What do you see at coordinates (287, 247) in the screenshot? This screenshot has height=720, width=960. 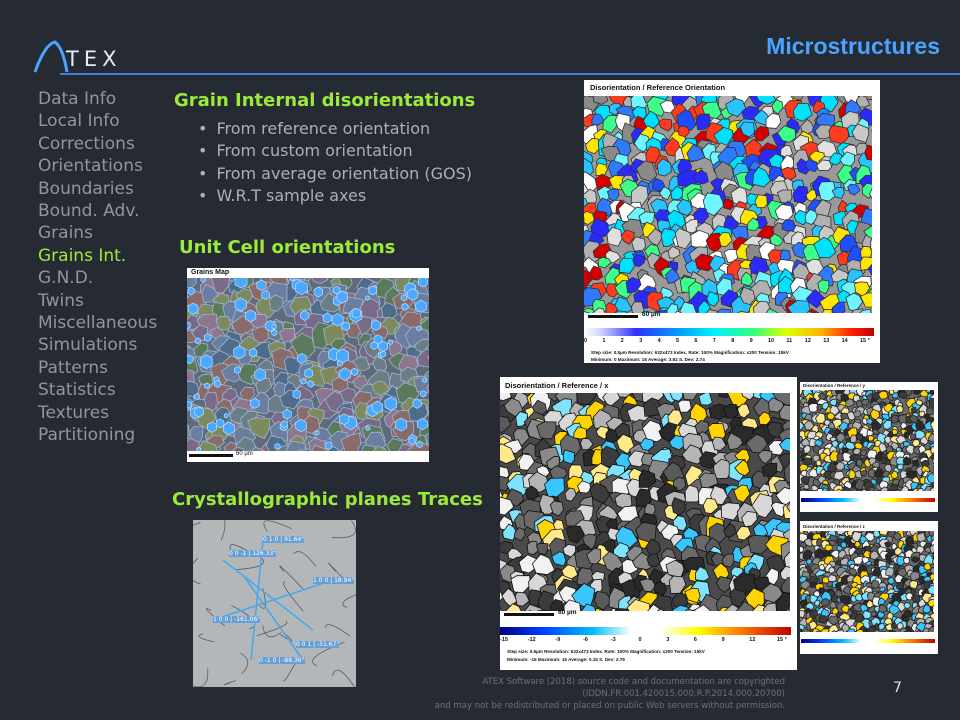 I see `unit-cell-heading: Unit Cell orientations` at bounding box center [287, 247].